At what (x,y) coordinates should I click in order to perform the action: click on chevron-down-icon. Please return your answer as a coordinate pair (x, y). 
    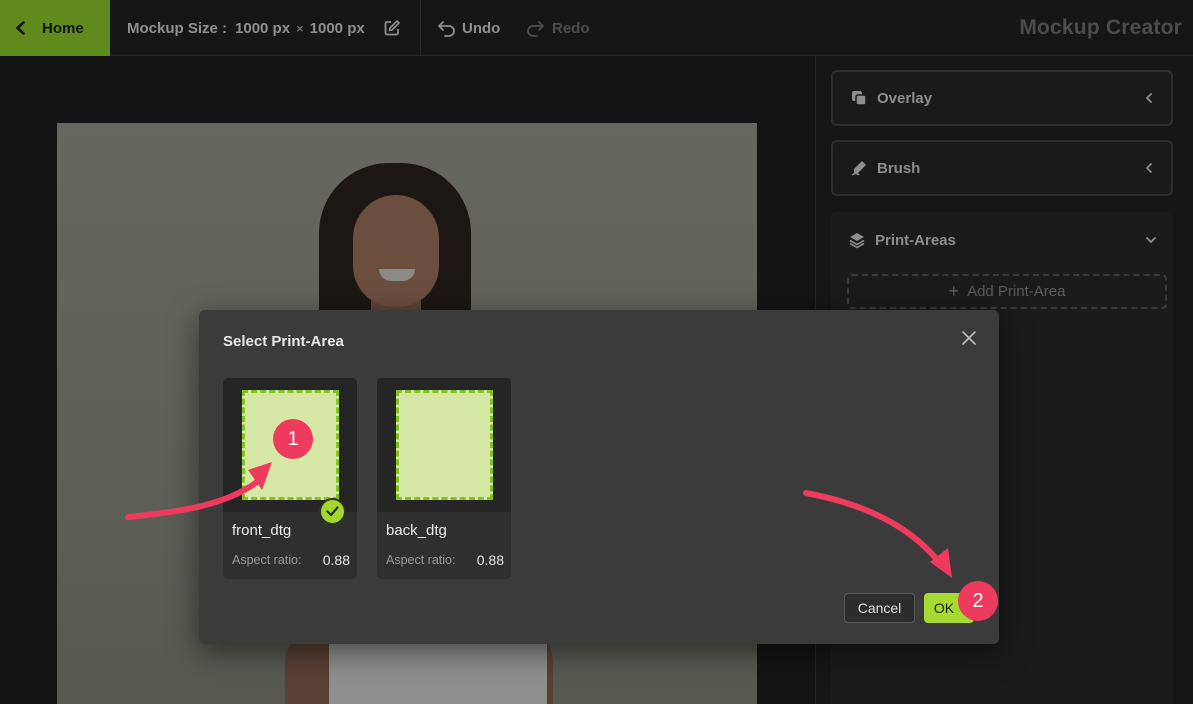
    Looking at the image, I should click on (1151, 240).